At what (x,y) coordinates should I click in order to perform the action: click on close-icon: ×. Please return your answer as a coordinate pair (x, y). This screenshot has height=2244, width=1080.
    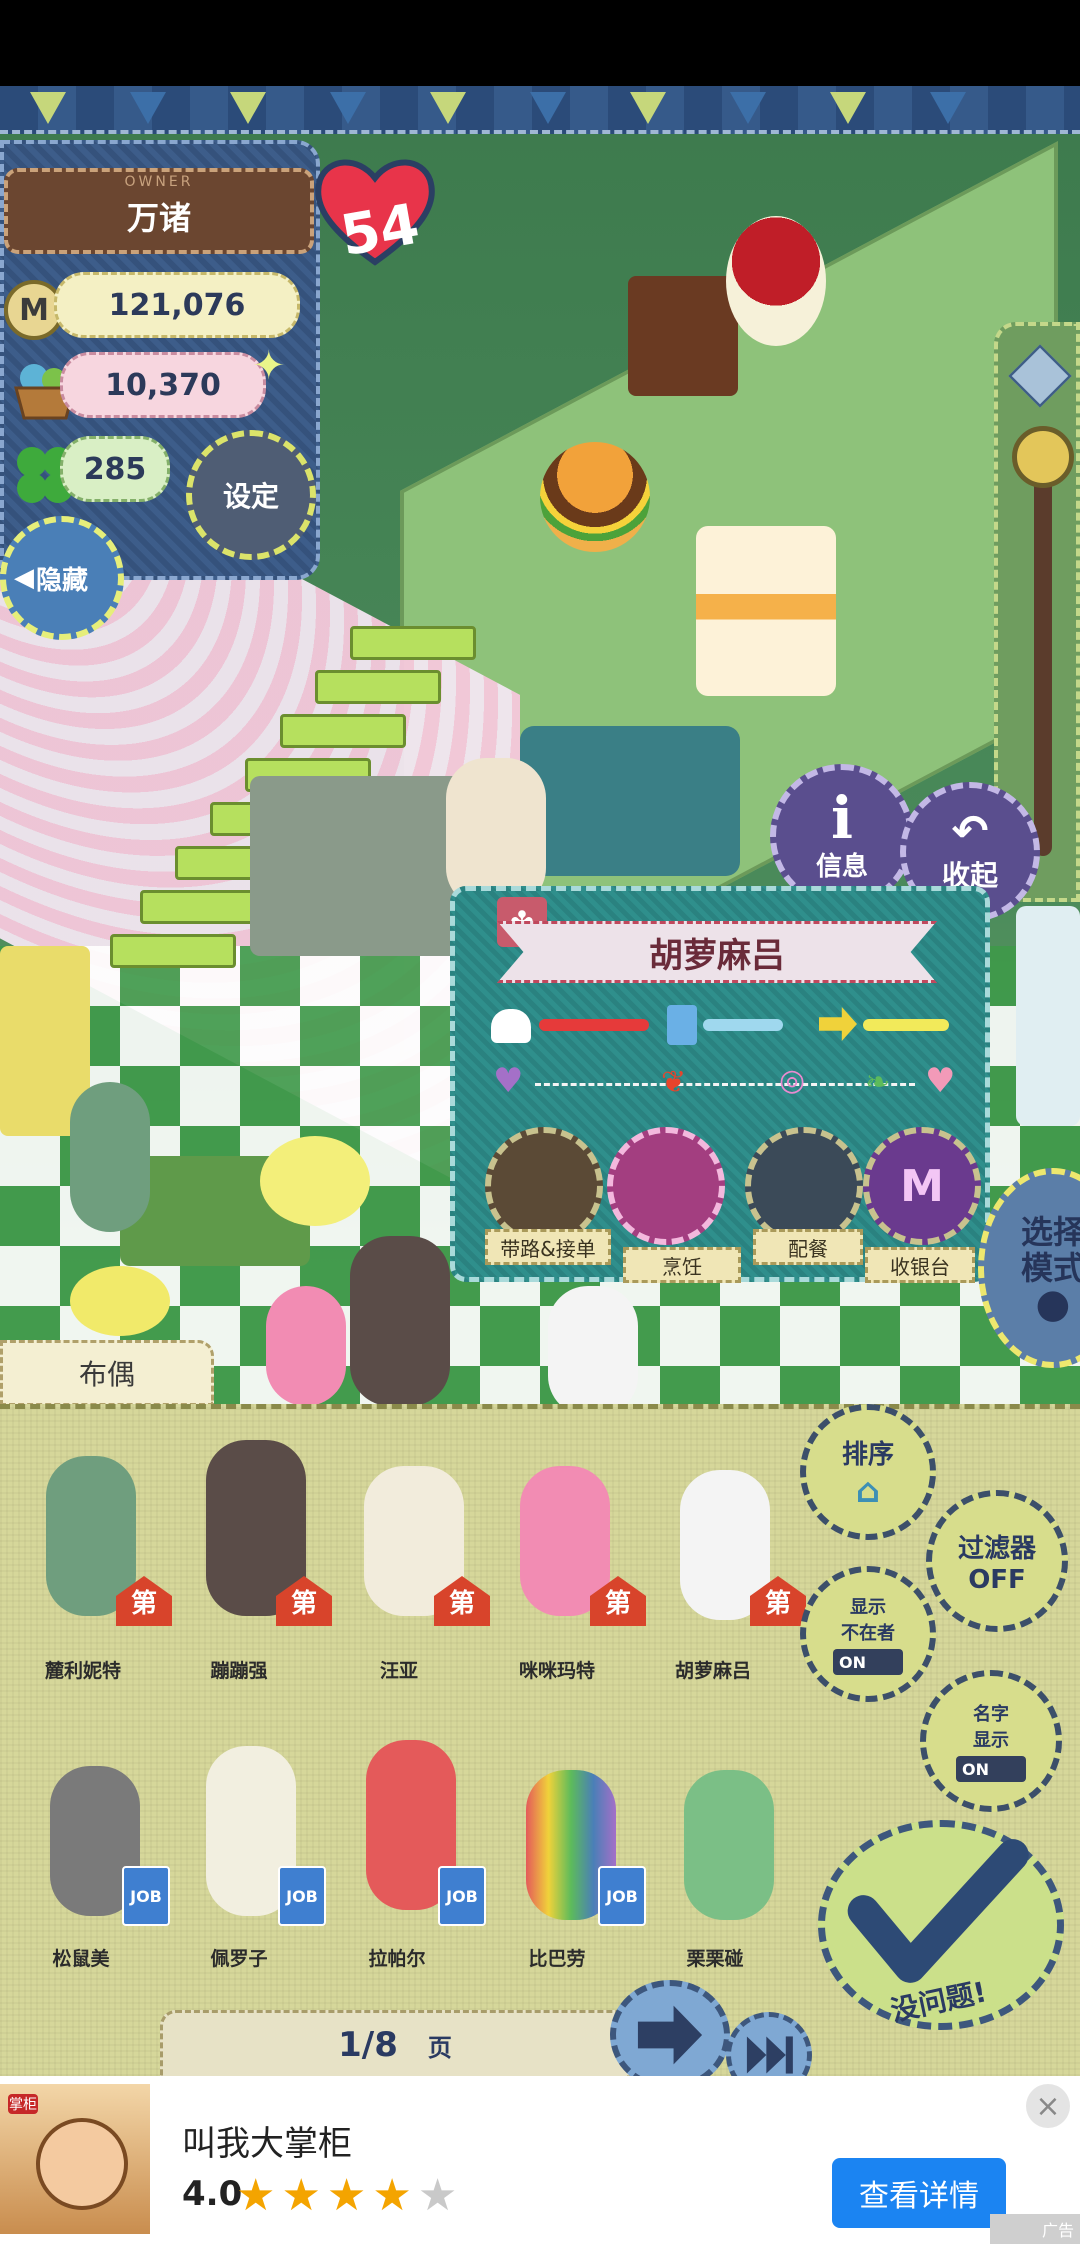
    Looking at the image, I should click on (1048, 2106).